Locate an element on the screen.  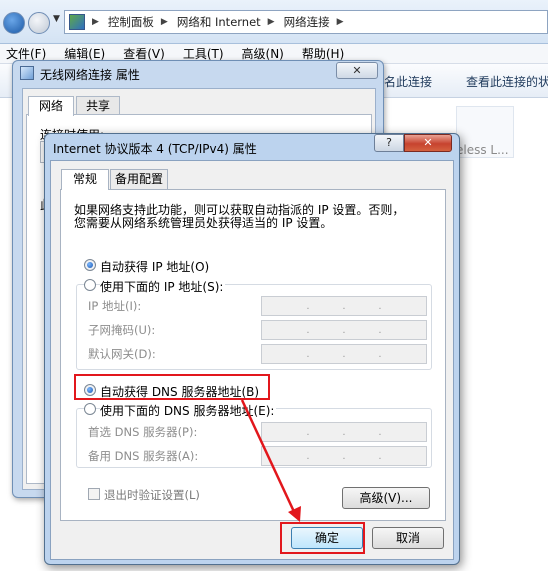
cancel-button: 取消 is located at coordinates (408, 538).